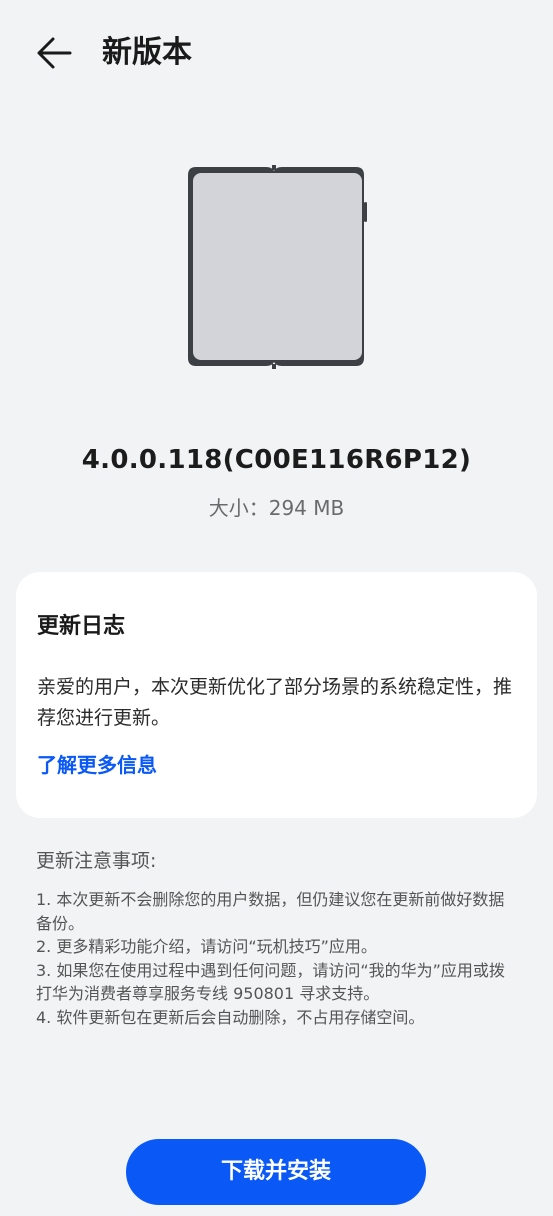  What do you see at coordinates (206, 946) in the screenshot?
I see `note-item: 2. 更多精彩功能介绍，请访问“玩机技巧”应用。` at bounding box center [206, 946].